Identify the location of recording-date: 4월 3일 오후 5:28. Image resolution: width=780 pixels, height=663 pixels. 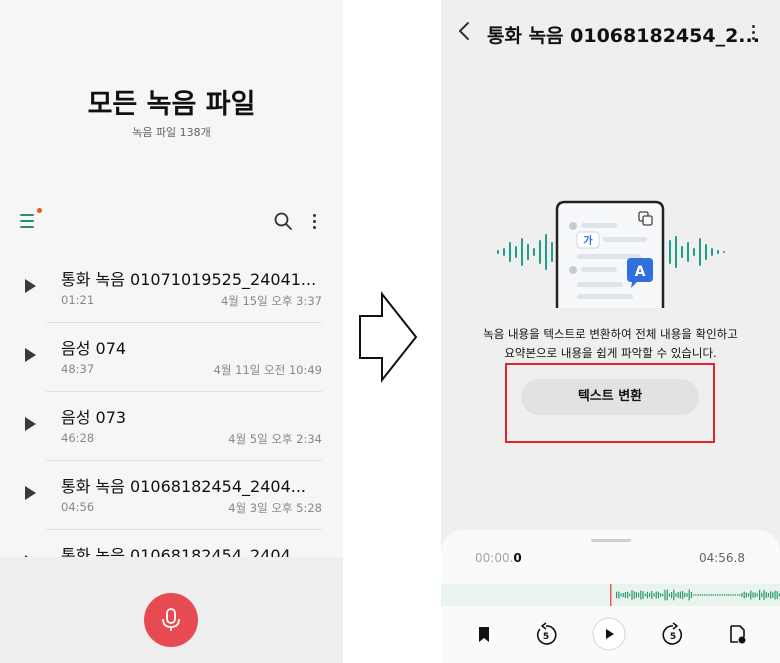
(275, 508).